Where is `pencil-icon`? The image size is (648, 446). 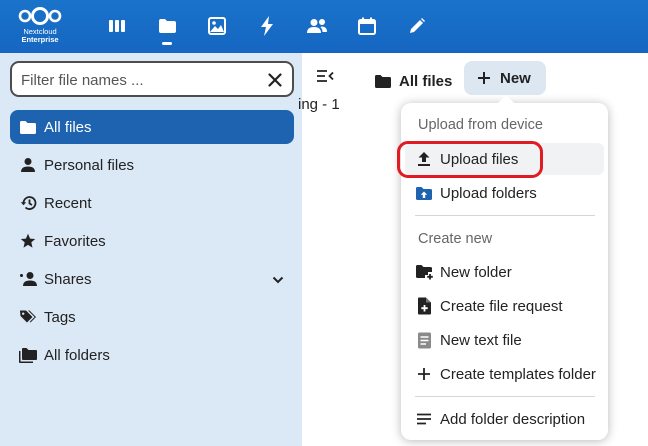 pencil-icon is located at coordinates (417, 25).